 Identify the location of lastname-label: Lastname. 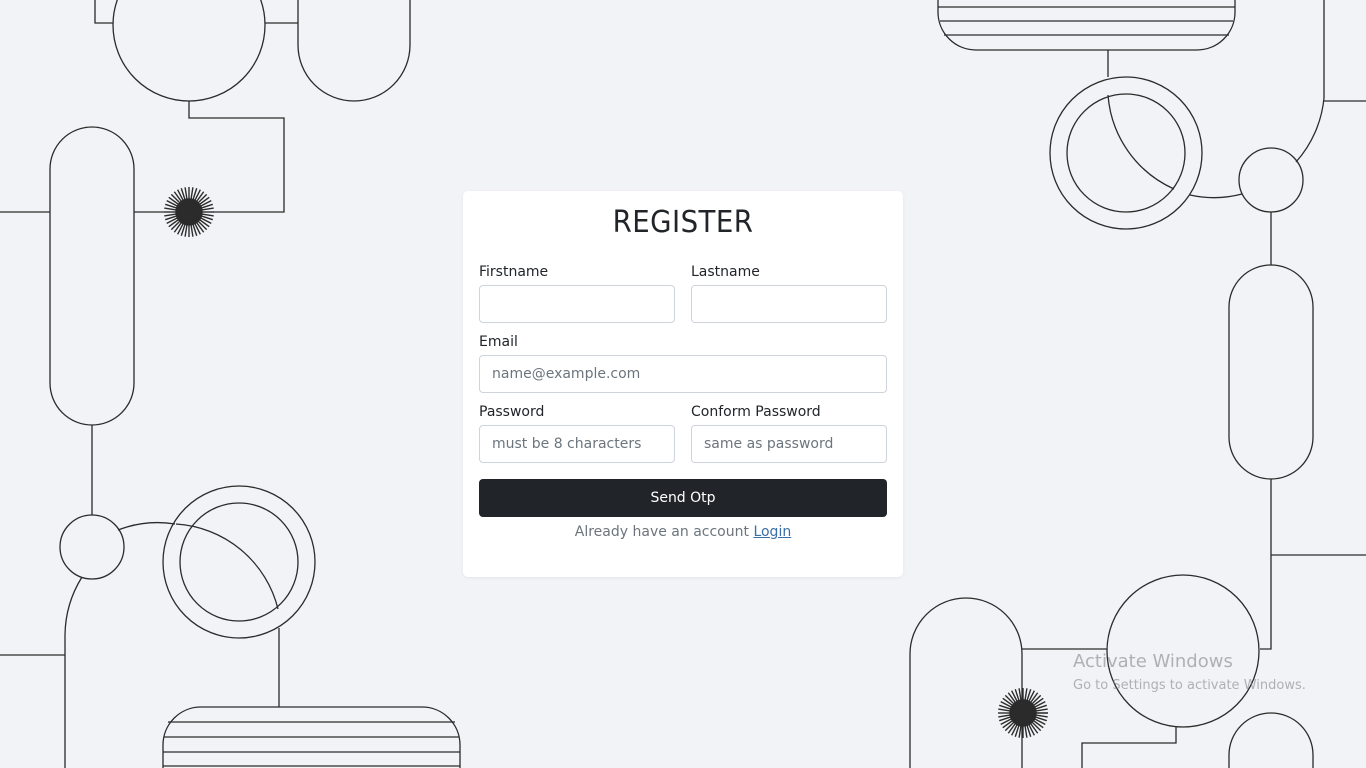
(725, 272).